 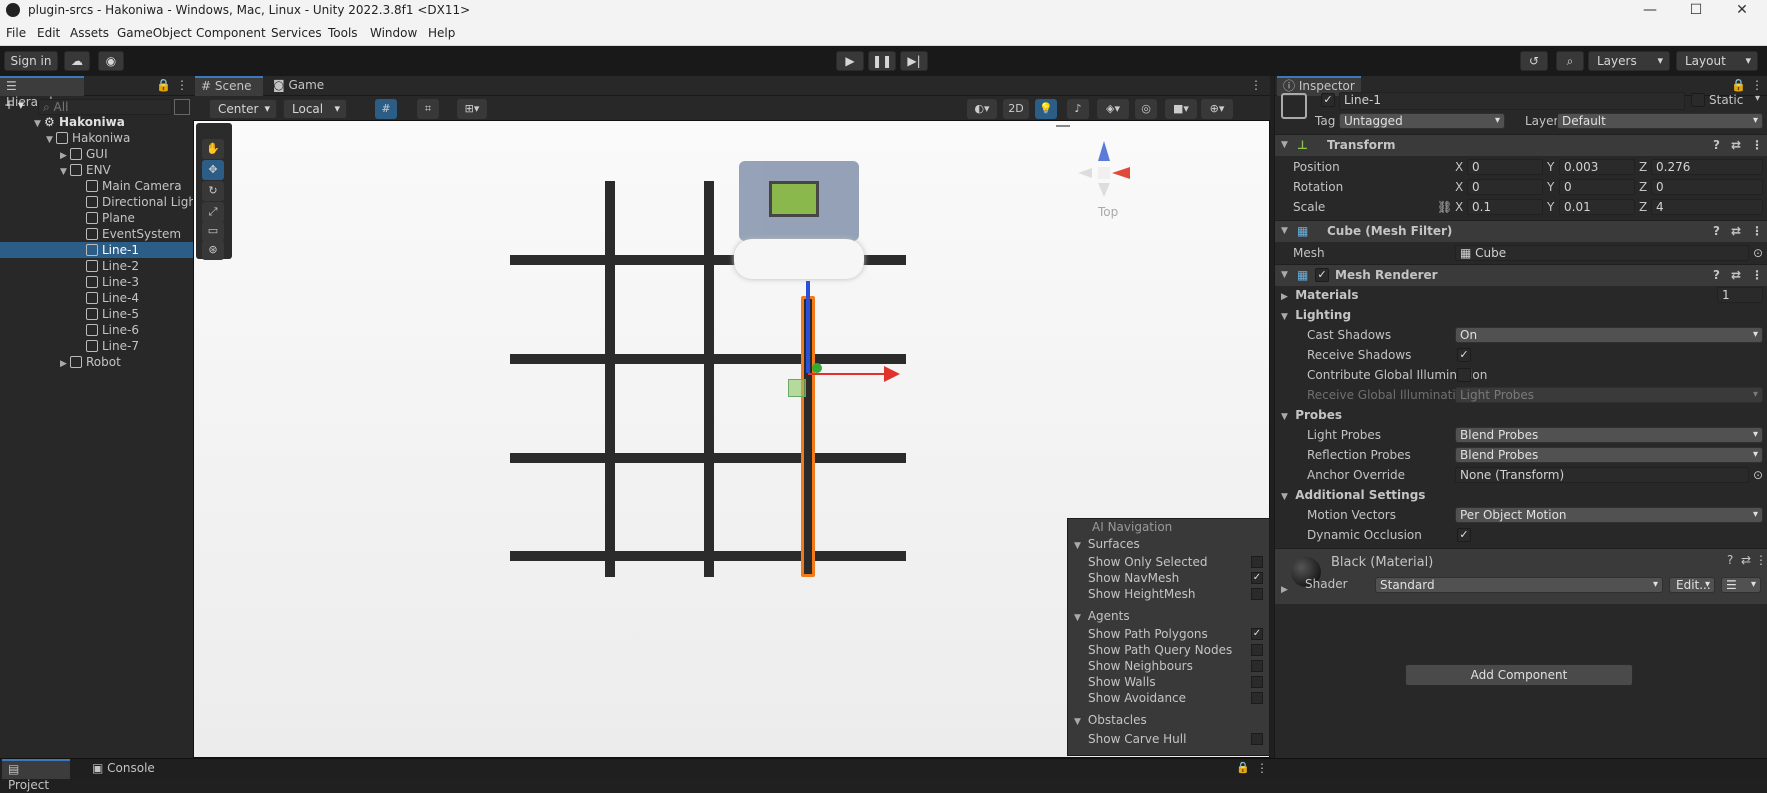 I want to click on list-item: ▶ GUI, so click(x=96, y=154).